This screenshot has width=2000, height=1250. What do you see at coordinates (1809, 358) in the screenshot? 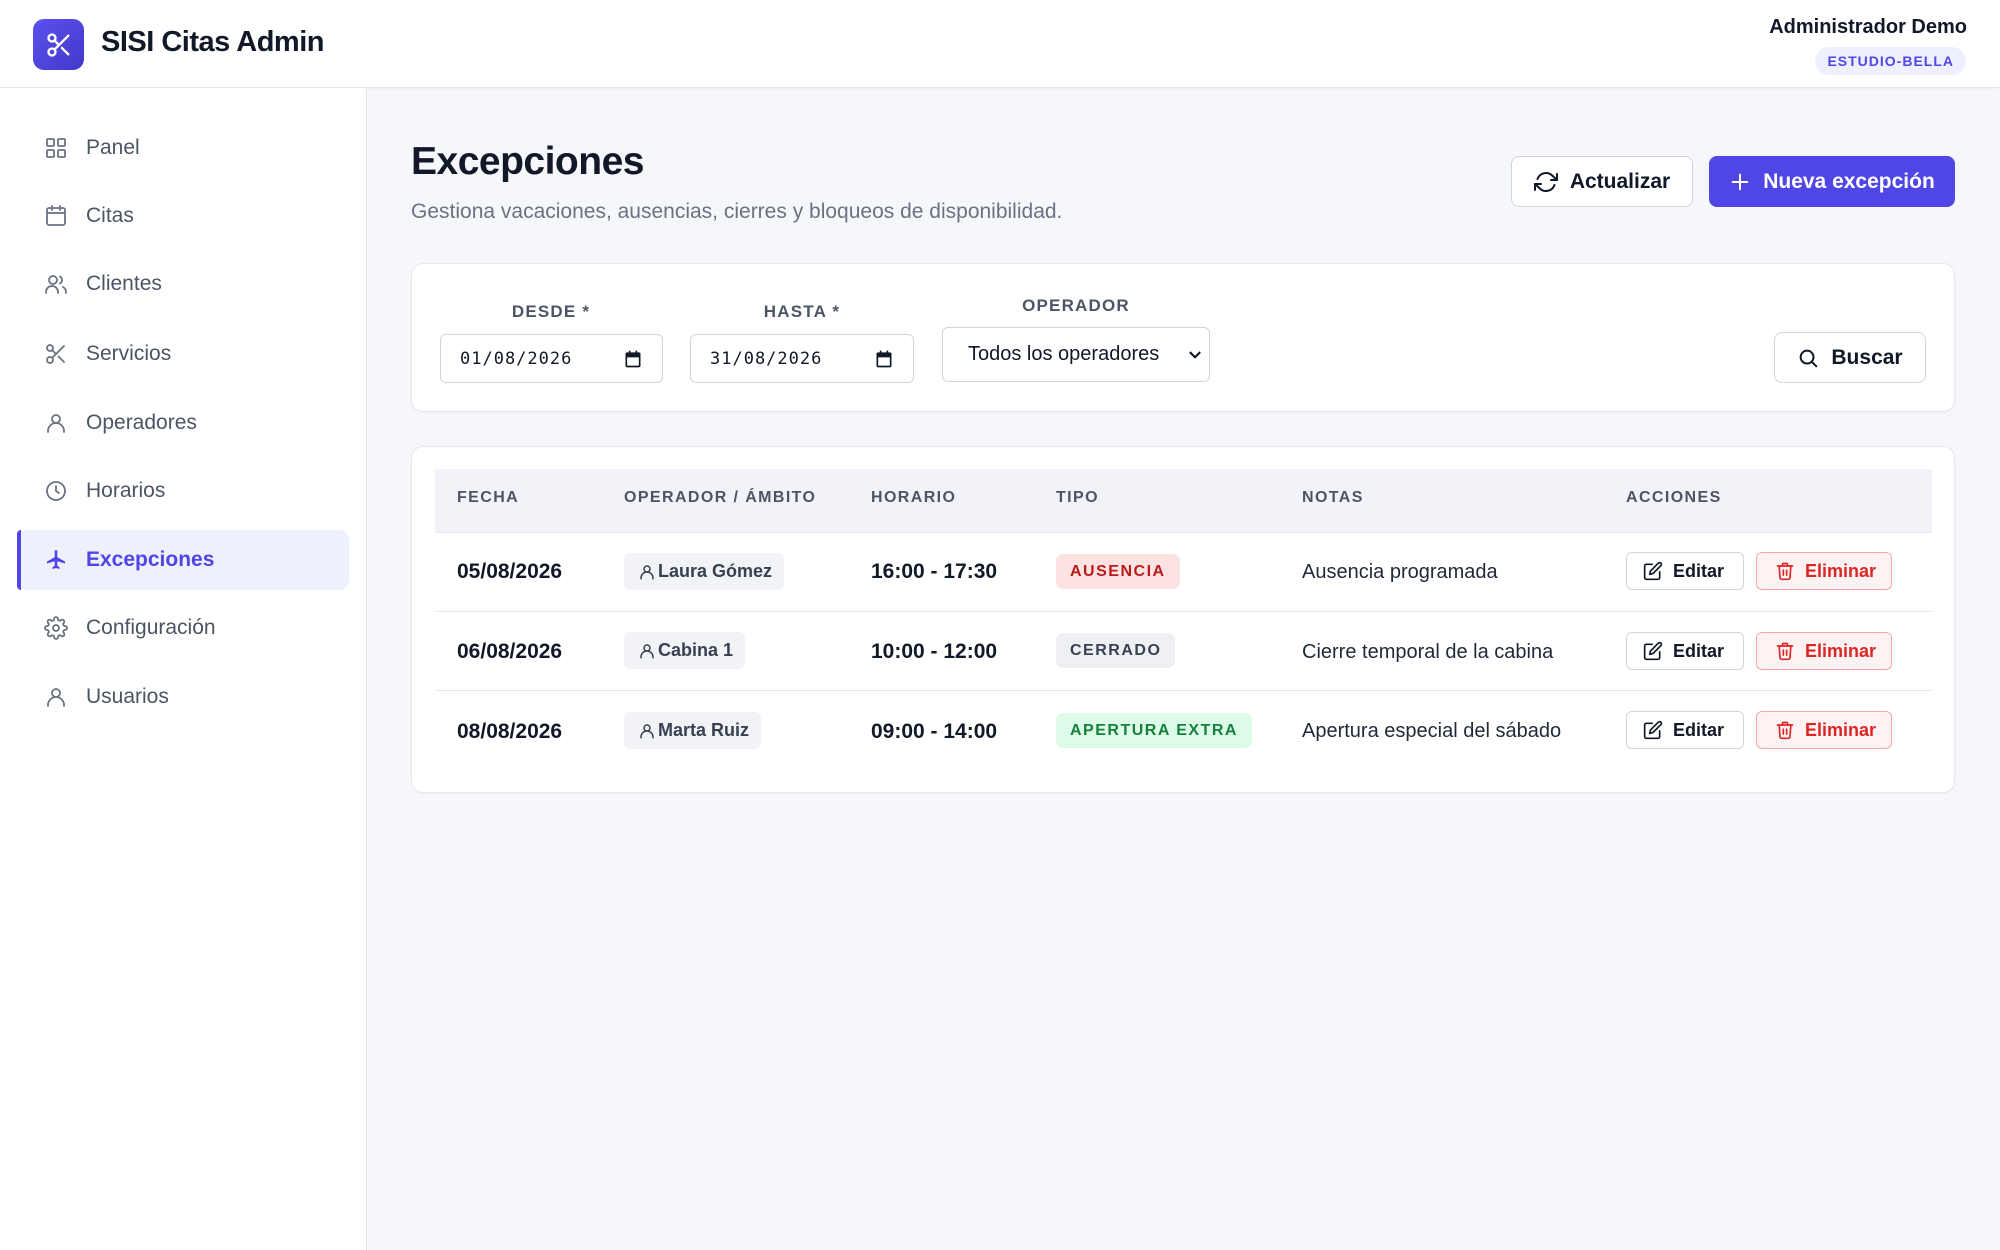
I see `search-icon` at bounding box center [1809, 358].